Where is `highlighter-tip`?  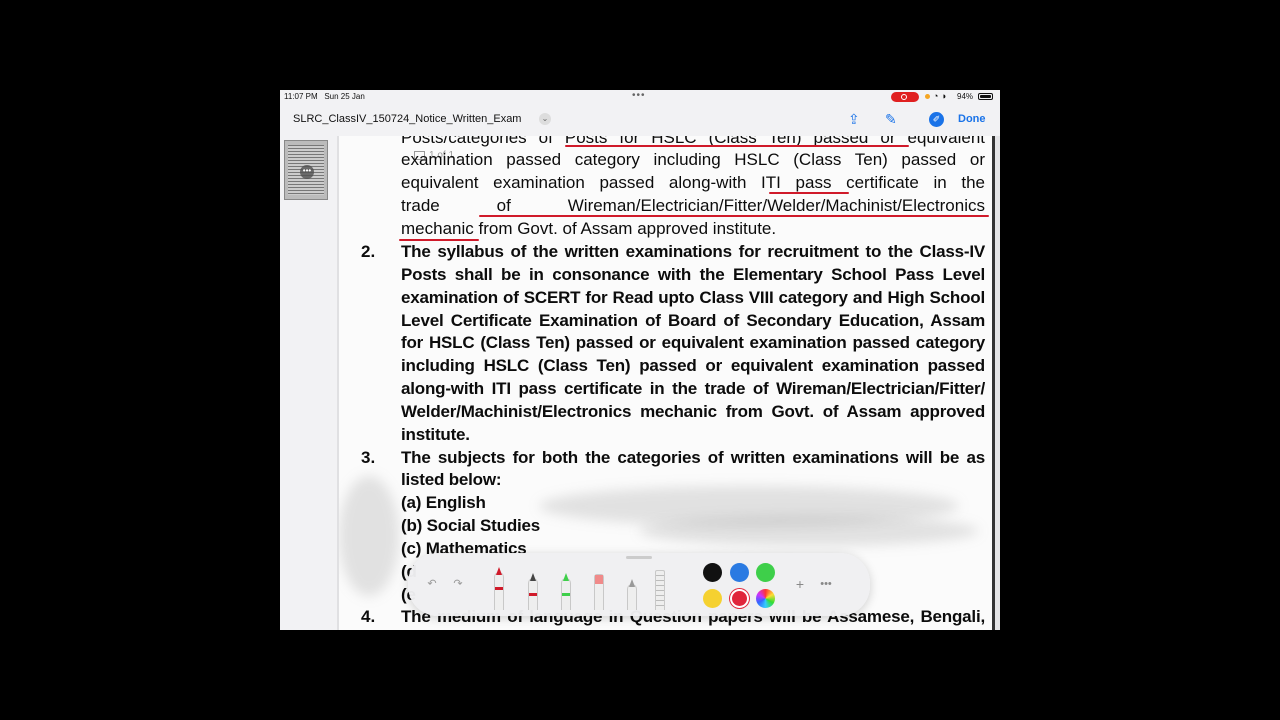
highlighter-tip is located at coordinates (566, 577).